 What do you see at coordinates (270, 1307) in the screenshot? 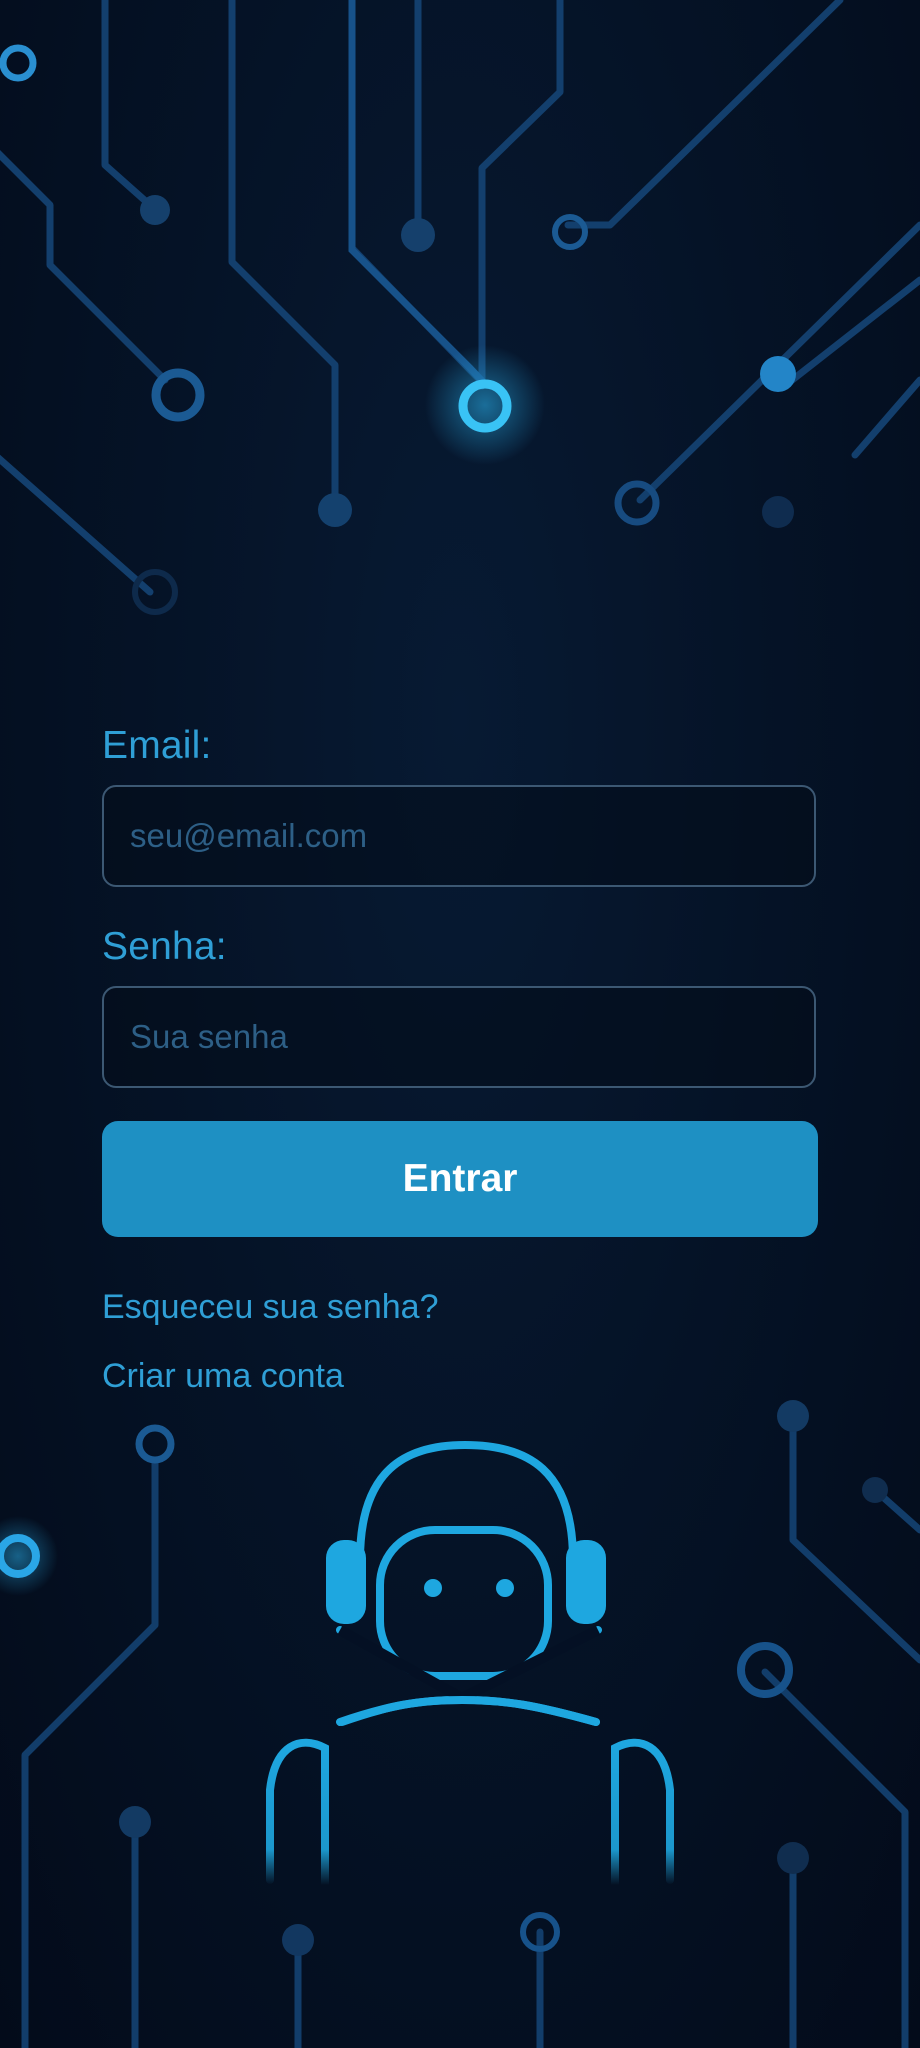
I see `forgot-password-link: Esqueceu sua senha?` at bounding box center [270, 1307].